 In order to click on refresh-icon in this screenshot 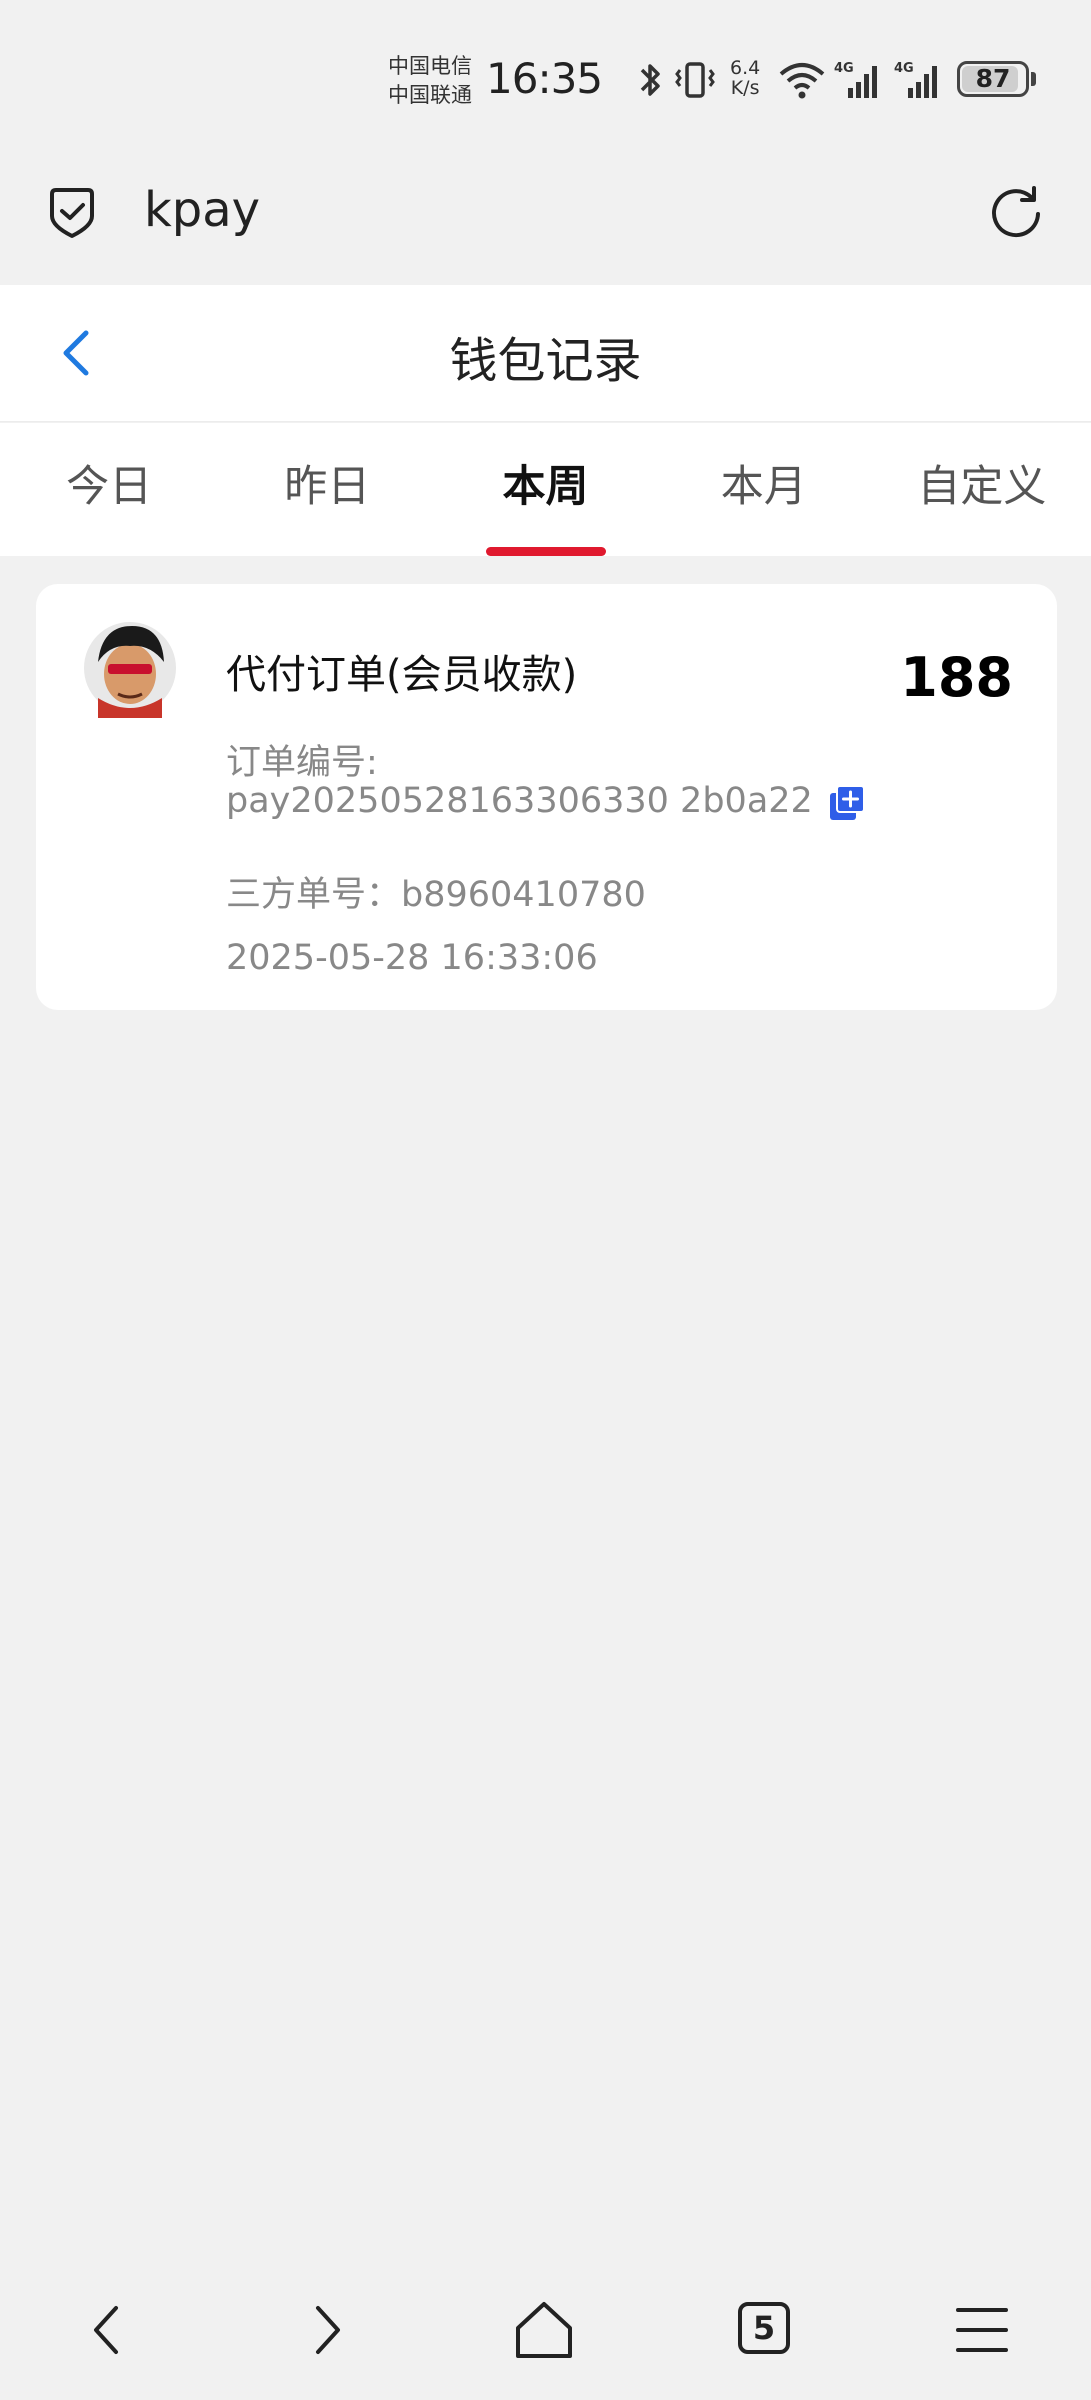, I will do `click(1016, 212)`.